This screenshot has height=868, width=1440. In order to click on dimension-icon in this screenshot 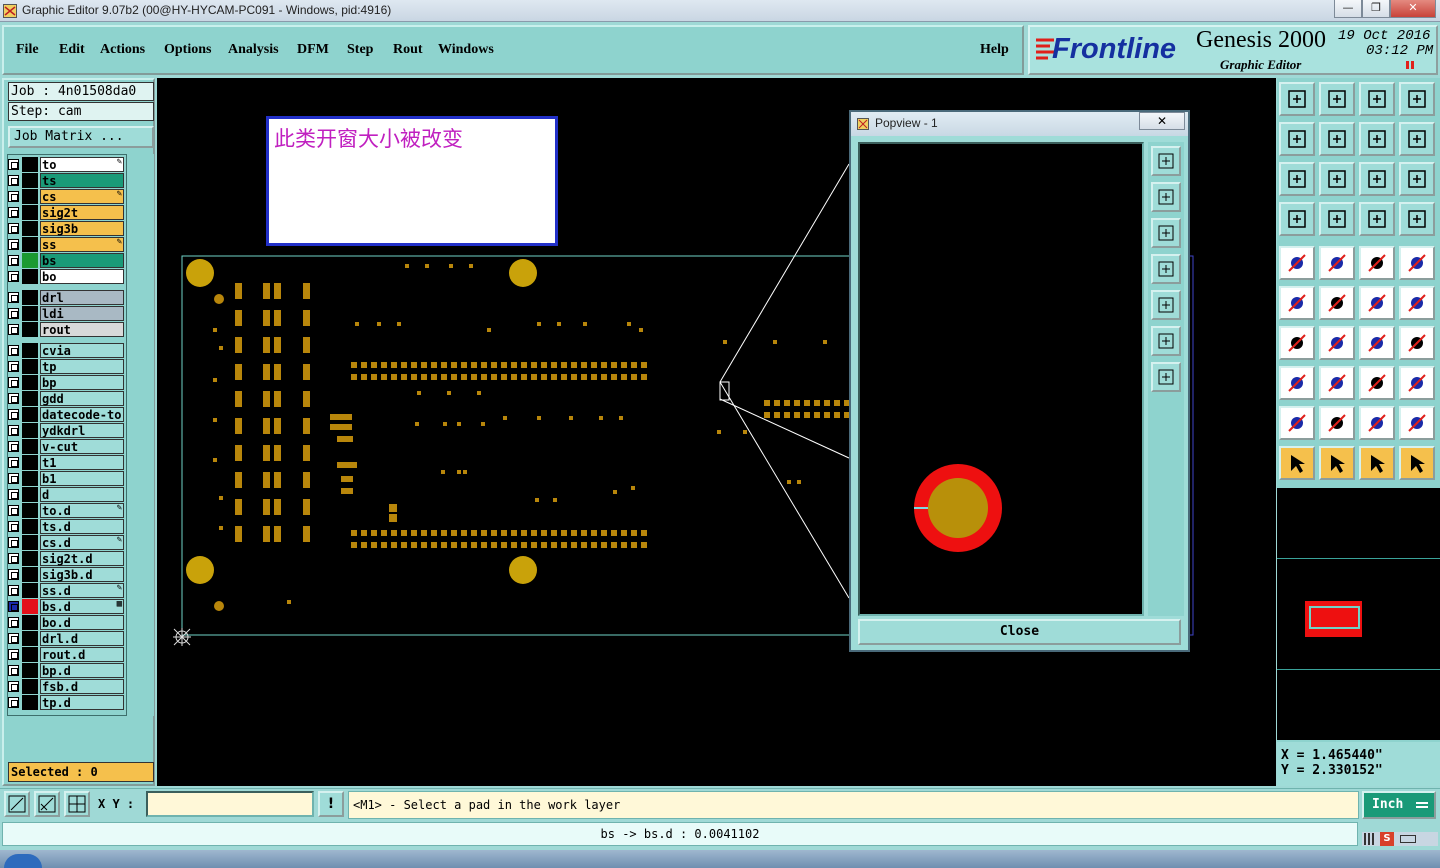, I will do `click(1377, 383)`.